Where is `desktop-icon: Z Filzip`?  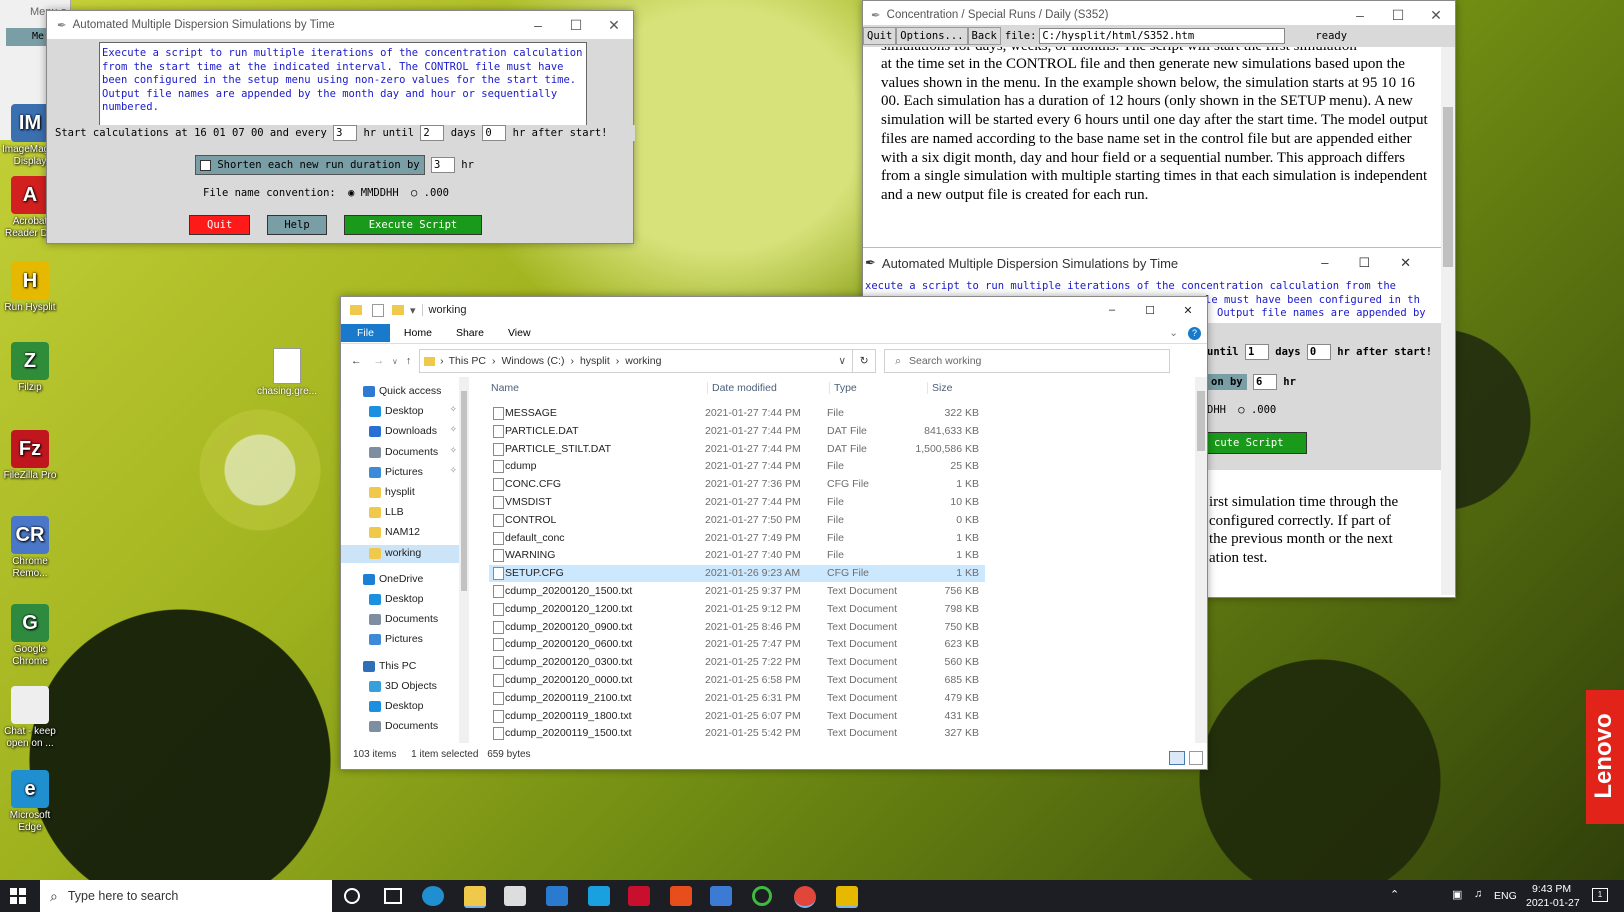
desktop-icon: Z Filzip is located at coordinates (30, 368).